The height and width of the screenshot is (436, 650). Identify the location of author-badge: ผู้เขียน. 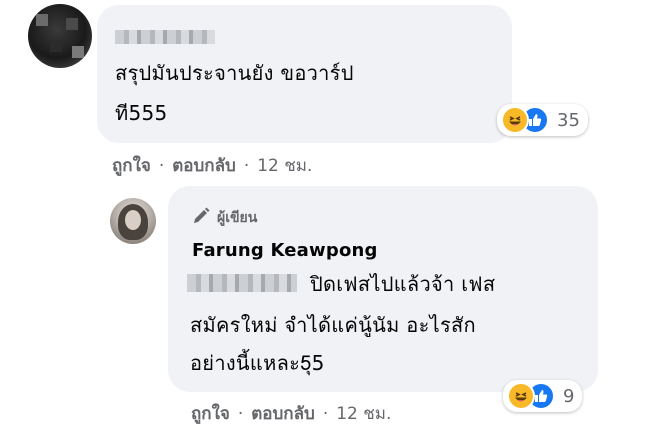
(224, 218).